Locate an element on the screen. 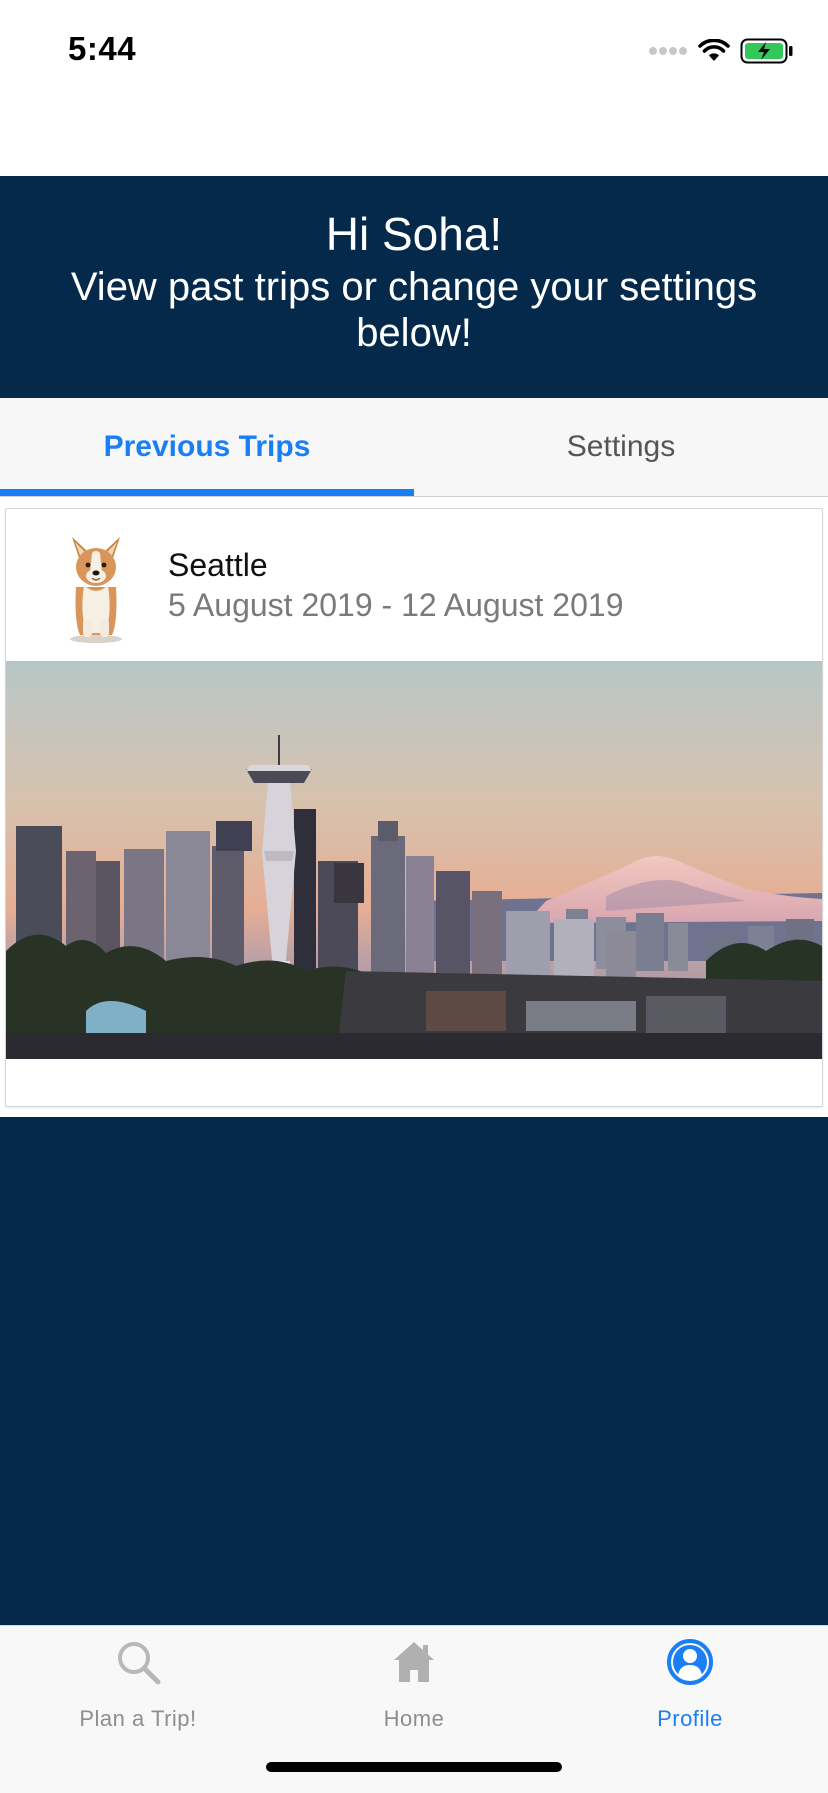 Image resolution: width=828 pixels, height=1793 pixels. tab-previous-trips: Previous Trips is located at coordinates (207, 447).